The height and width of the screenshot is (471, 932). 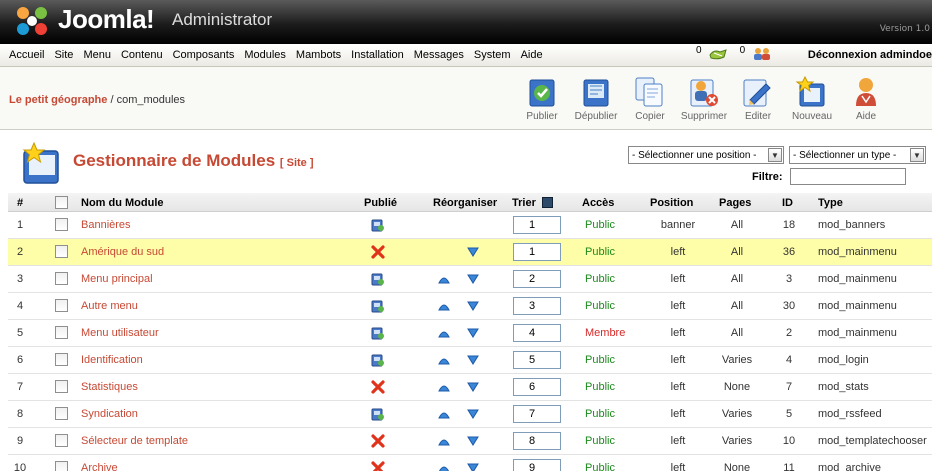 What do you see at coordinates (380, 203) in the screenshot?
I see `header-published: Publié` at bounding box center [380, 203].